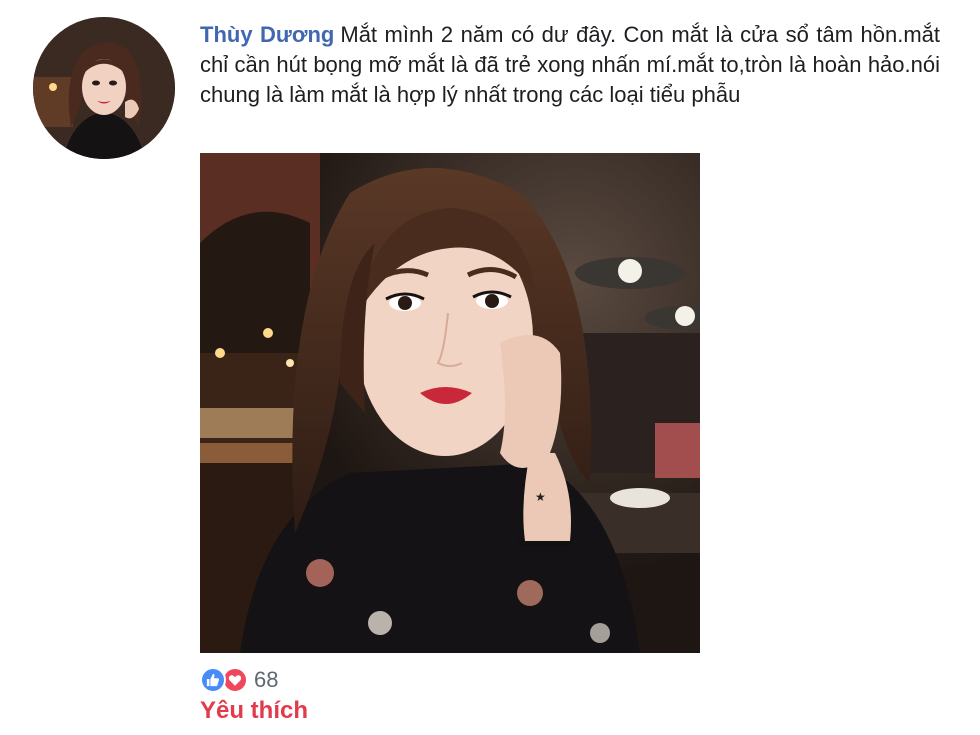 This screenshot has height=735, width=980. I want to click on avatar-photo, so click(104, 88).